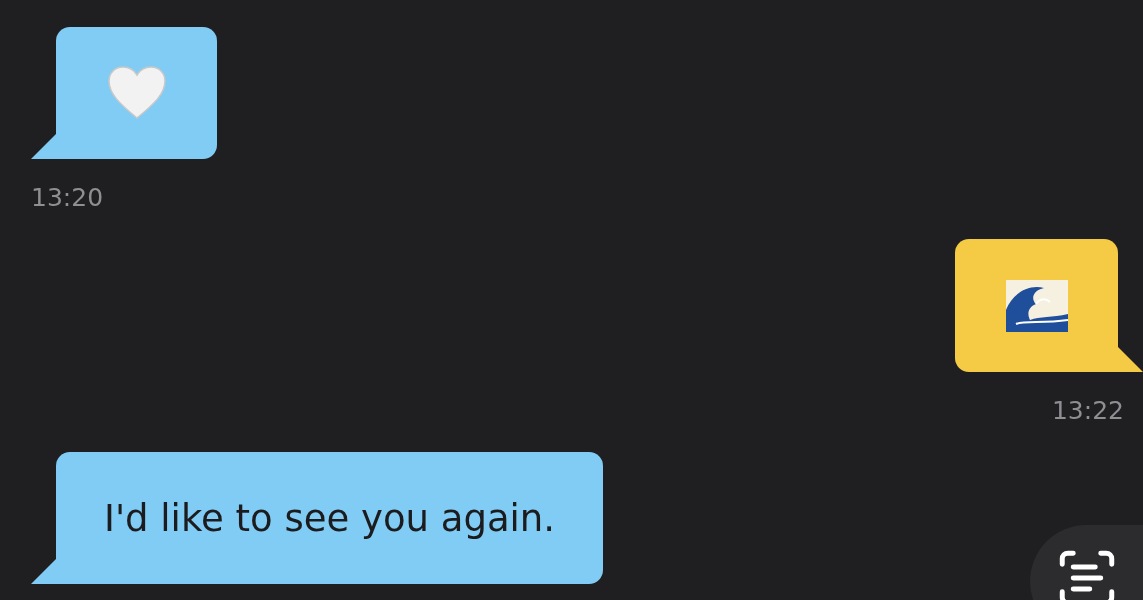 The width and height of the screenshot is (1143, 600). What do you see at coordinates (1087, 410) in the screenshot?
I see `message-time: 13:22` at bounding box center [1087, 410].